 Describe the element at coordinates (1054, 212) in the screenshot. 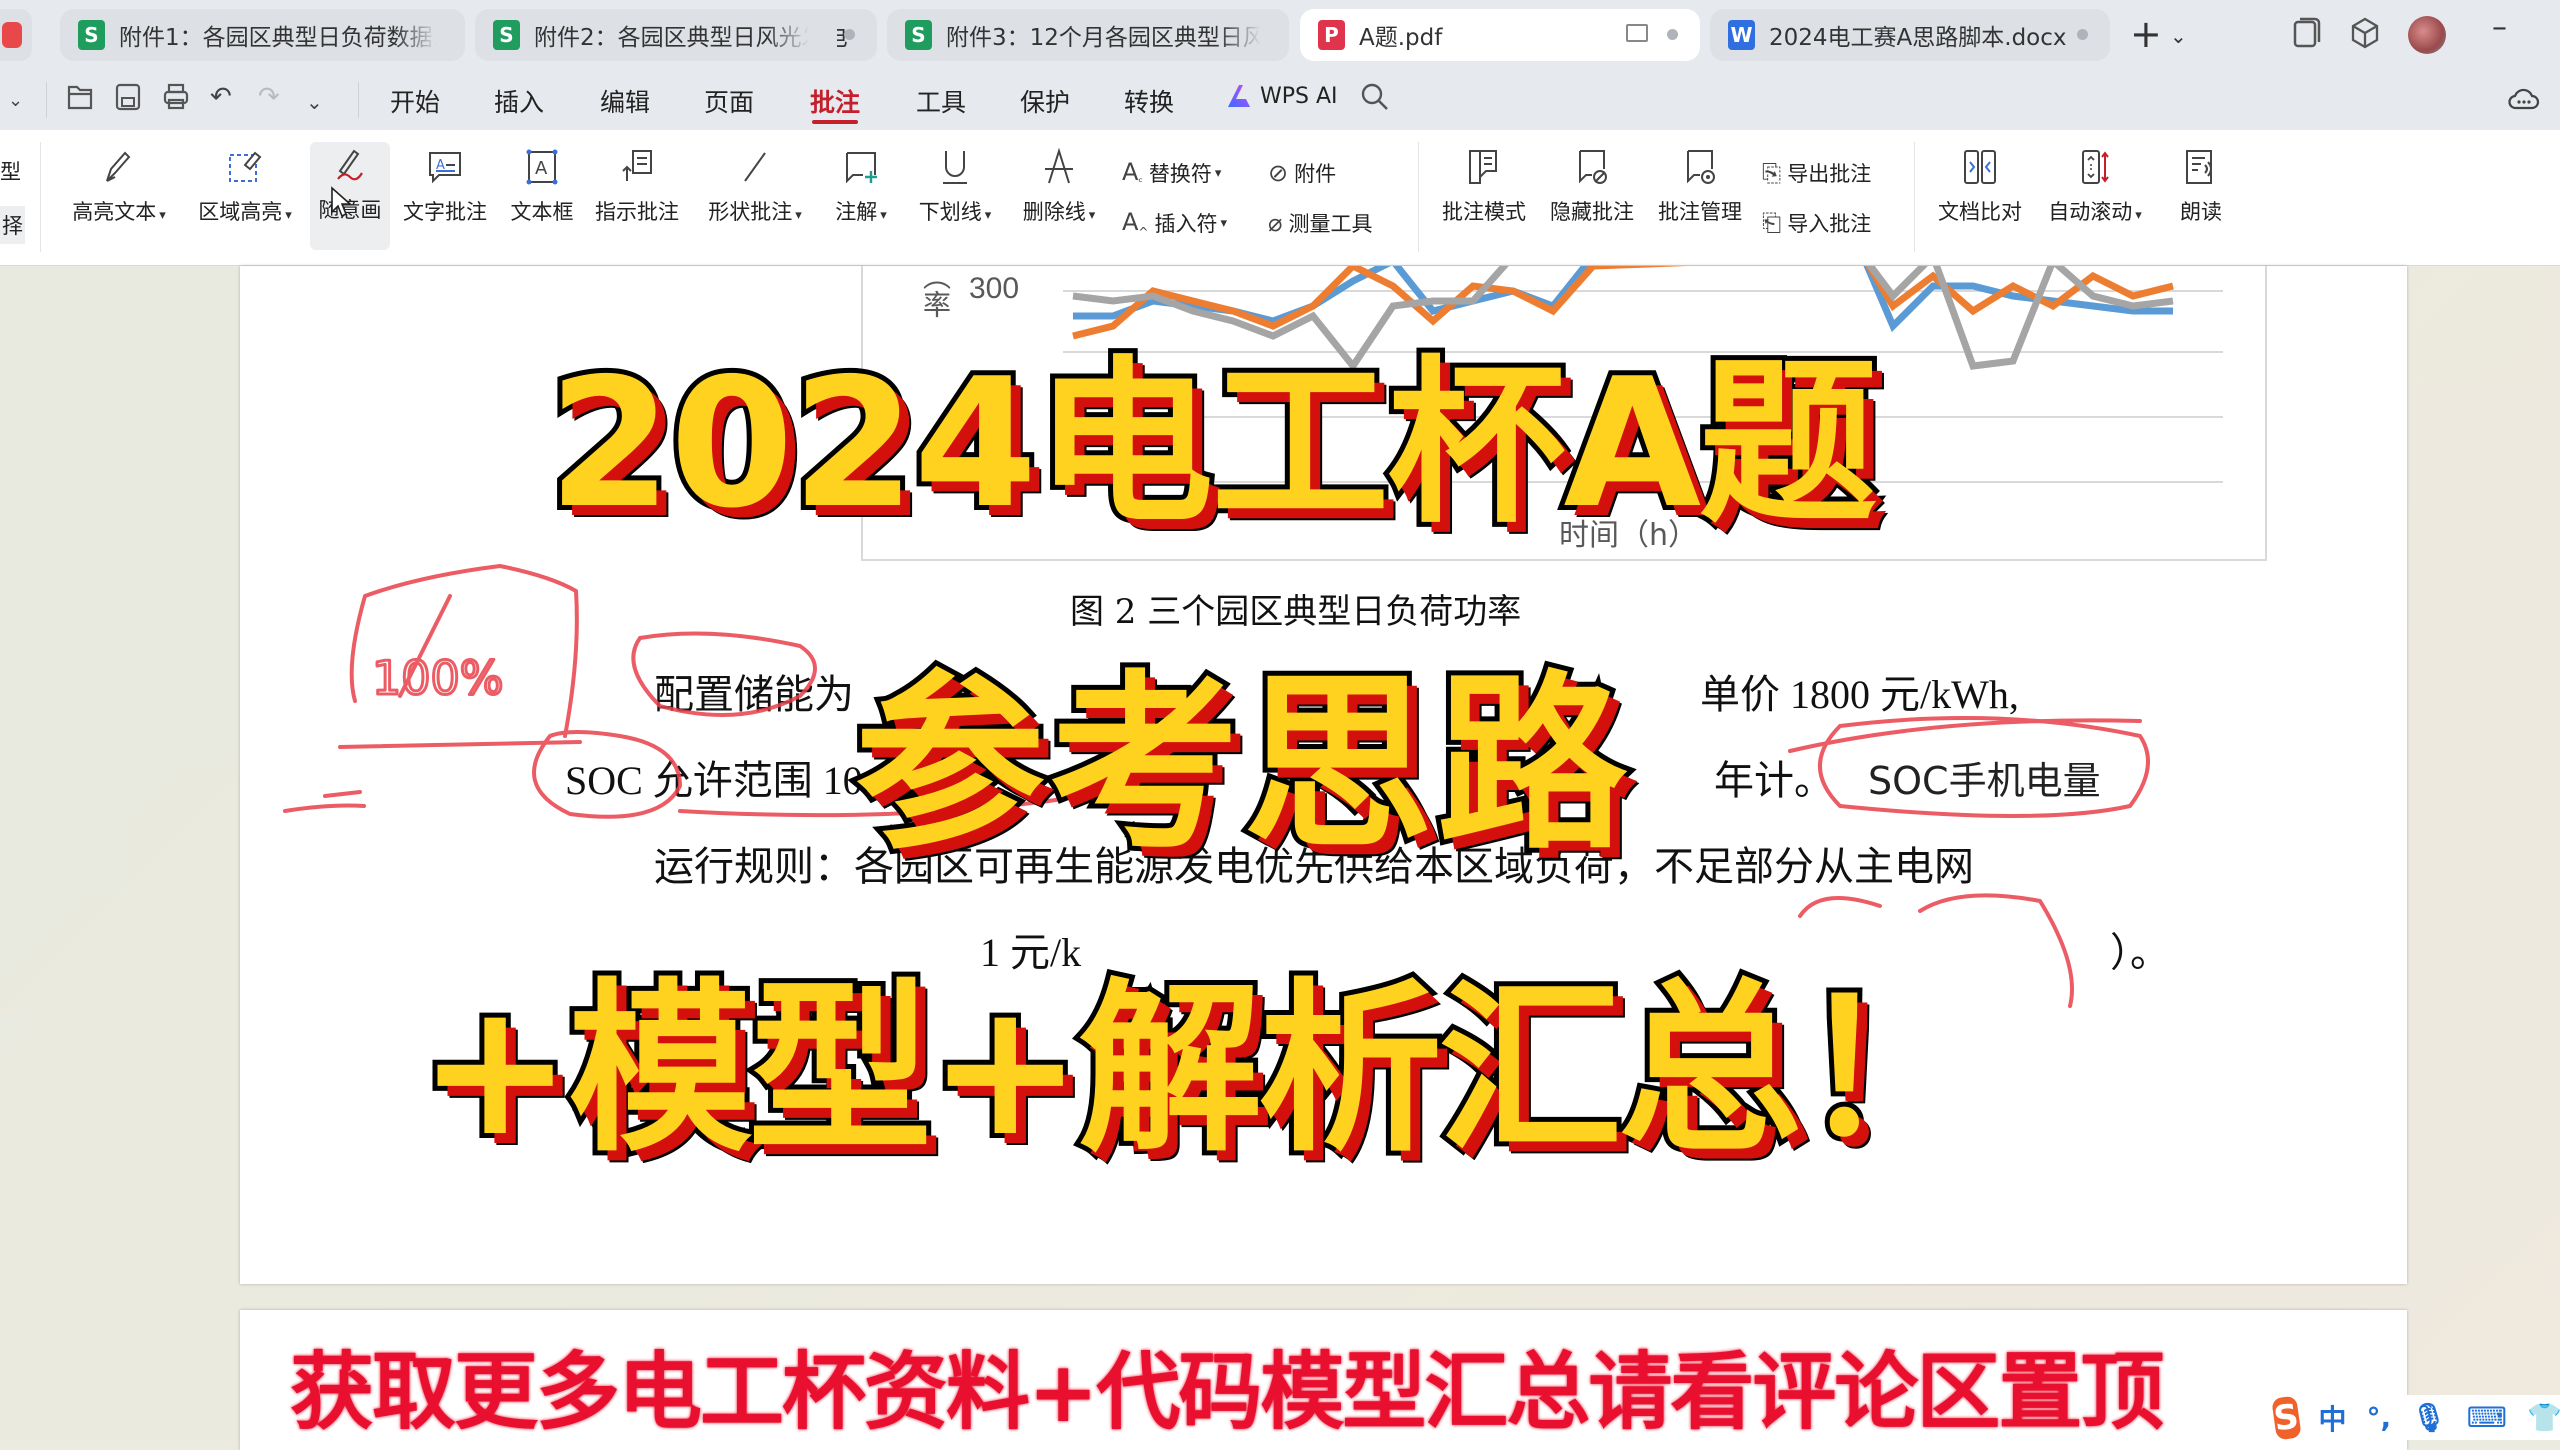

I see `button-label: 删除线` at that location.